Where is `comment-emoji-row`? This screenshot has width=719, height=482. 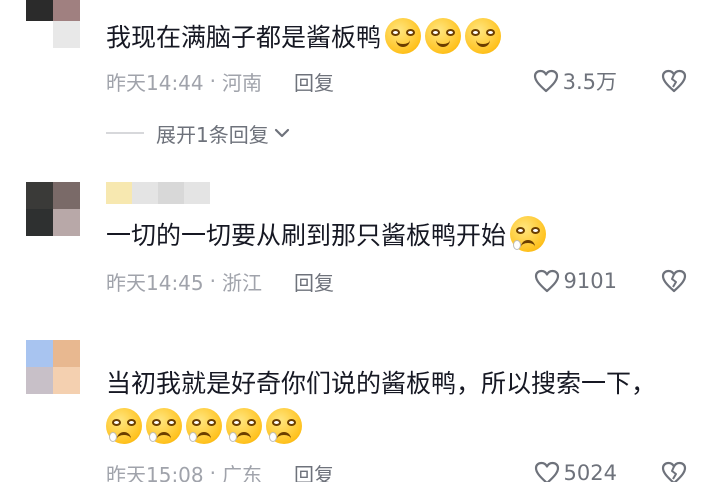 comment-emoji-row is located at coordinates (400, 428).